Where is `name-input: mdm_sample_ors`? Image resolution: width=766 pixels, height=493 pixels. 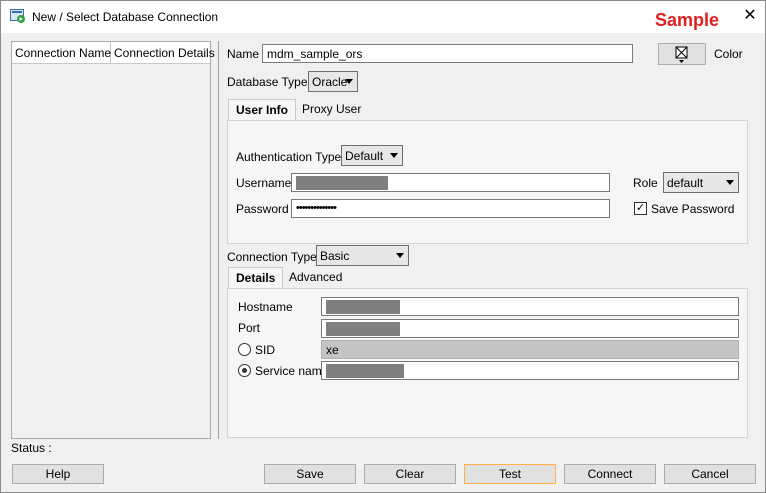 name-input: mdm_sample_ors is located at coordinates (447, 53).